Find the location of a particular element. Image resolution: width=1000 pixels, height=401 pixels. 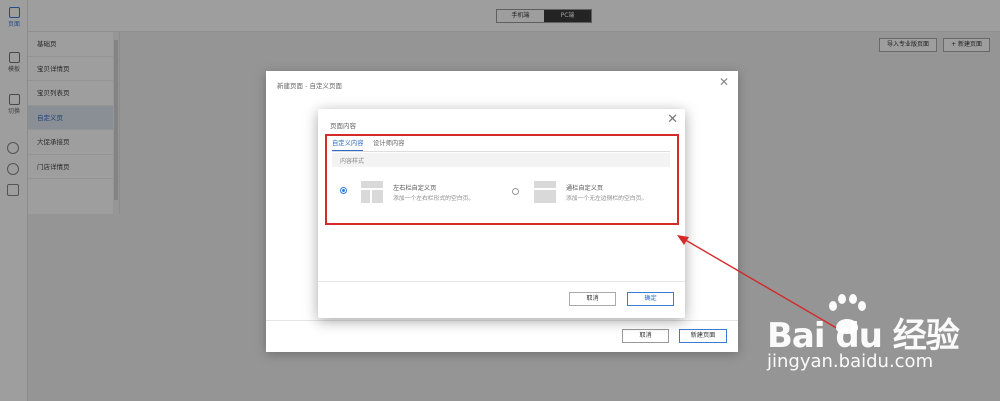

watermark-url: jingyan.baidu.com is located at coordinates (850, 361).